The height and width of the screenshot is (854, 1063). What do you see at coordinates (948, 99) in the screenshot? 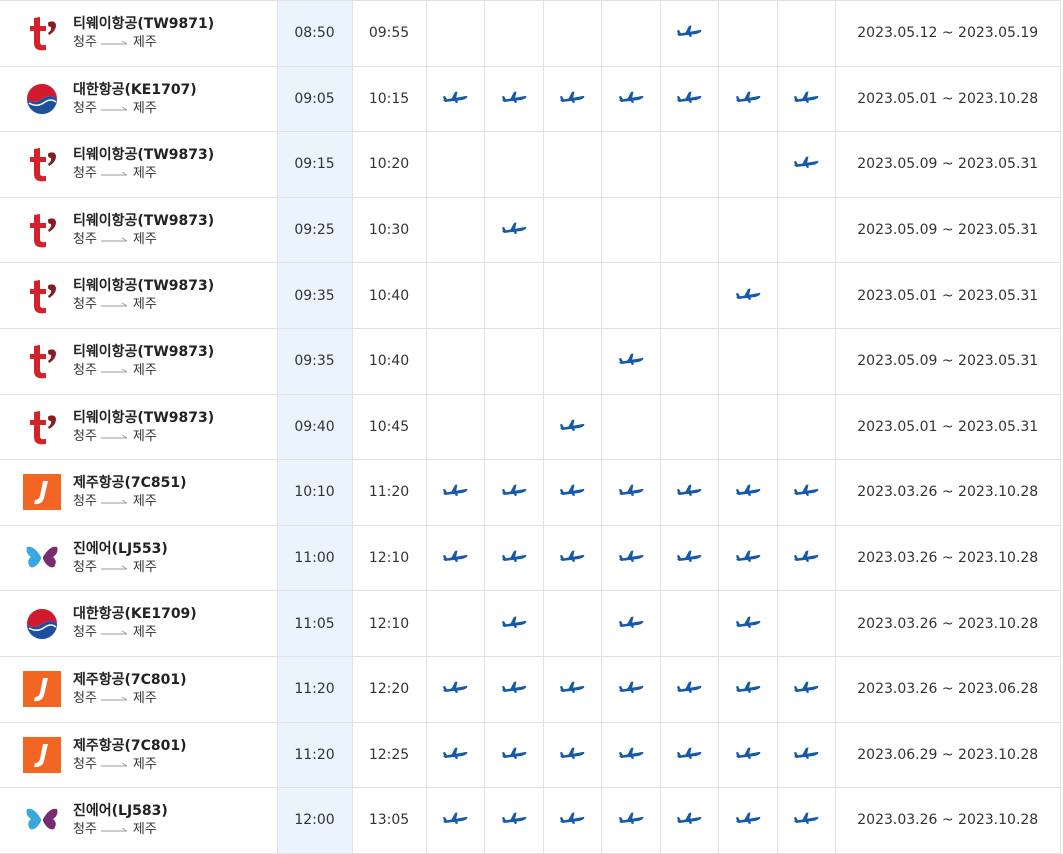
I see `operating-period: 2023.05.01 ~ 2023.10.28` at bounding box center [948, 99].